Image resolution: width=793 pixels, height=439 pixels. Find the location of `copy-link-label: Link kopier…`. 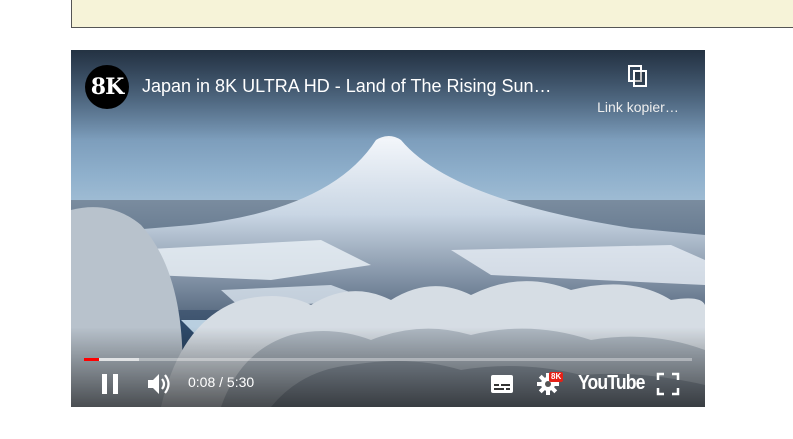

copy-link-label: Link kopier… is located at coordinates (638, 107).